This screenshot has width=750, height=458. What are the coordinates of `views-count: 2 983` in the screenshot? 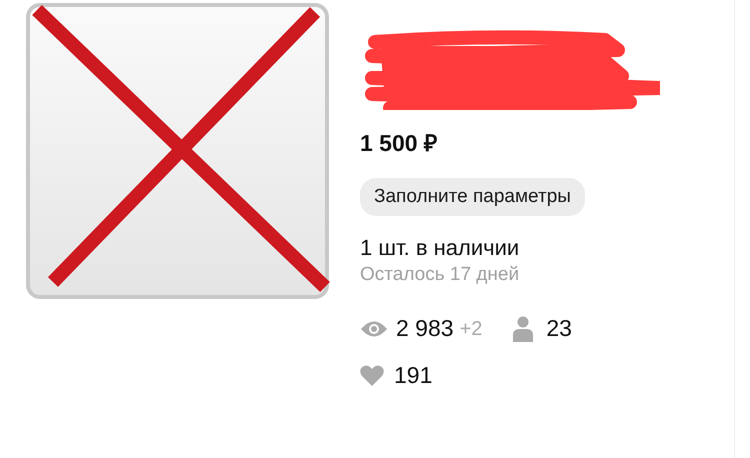 It's located at (425, 329).